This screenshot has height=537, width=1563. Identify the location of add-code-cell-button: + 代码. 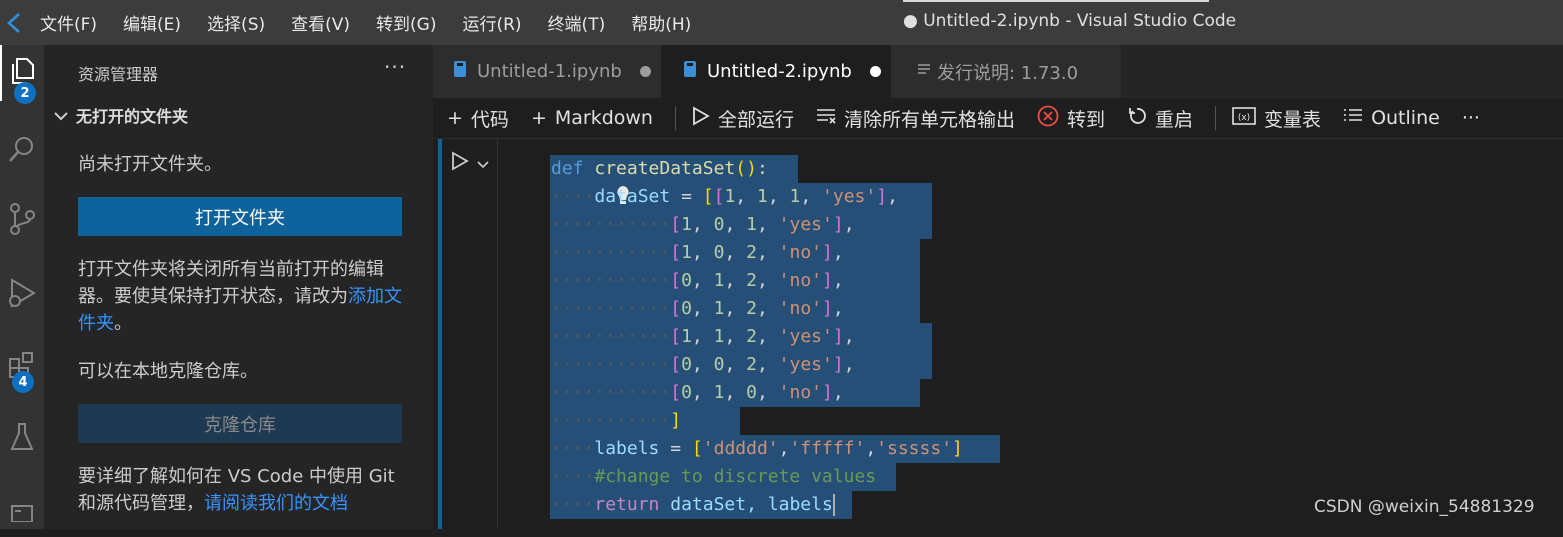
(478, 118).